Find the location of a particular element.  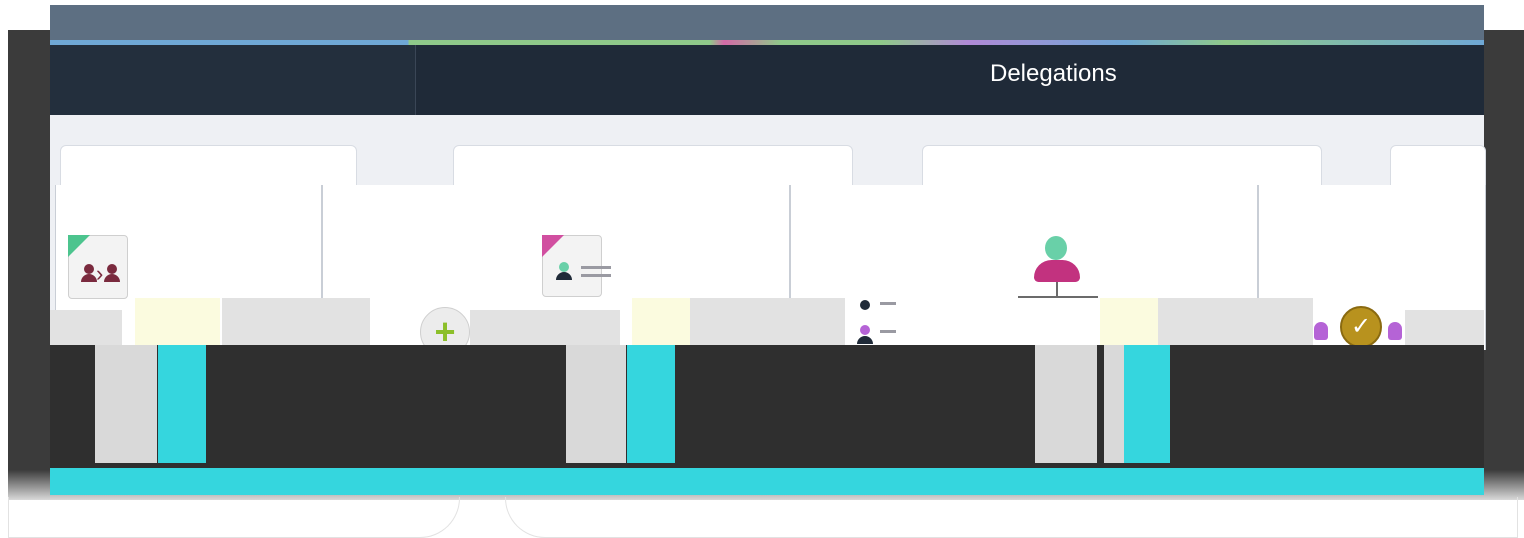

top-bar is located at coordinates (767, 22).